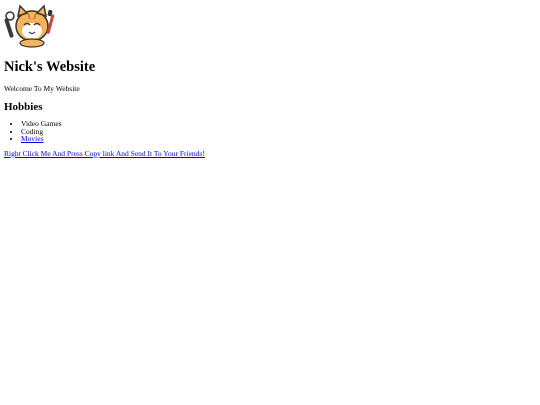 This screenshot has width=540, height=405. Describe the element at coordinates (278, 139) in the screenshot. I see `hobby-item-movies: Movies` at that location.